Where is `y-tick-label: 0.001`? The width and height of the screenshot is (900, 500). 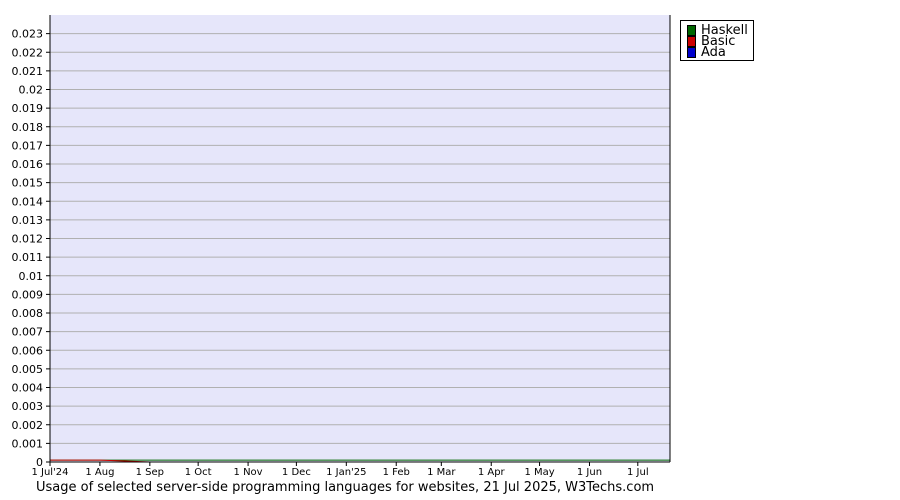
y-tick-label: 0.001 is located at coordinates (28, 443).